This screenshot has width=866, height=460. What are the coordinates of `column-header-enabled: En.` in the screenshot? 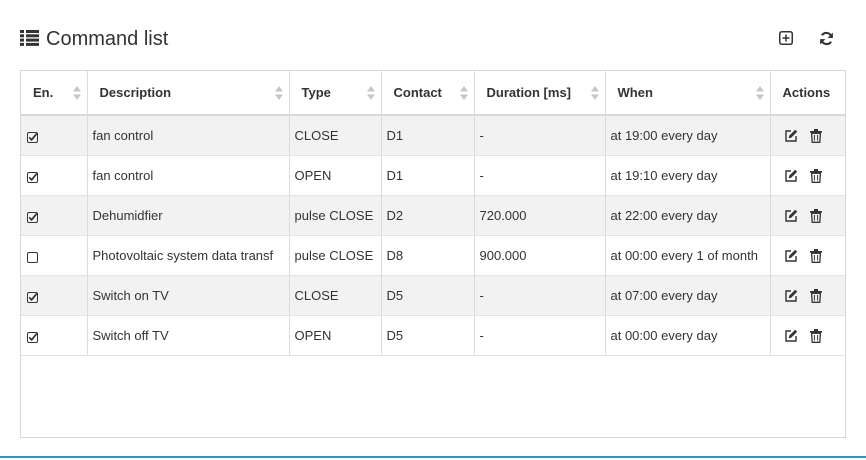 It's located at (54, 93).